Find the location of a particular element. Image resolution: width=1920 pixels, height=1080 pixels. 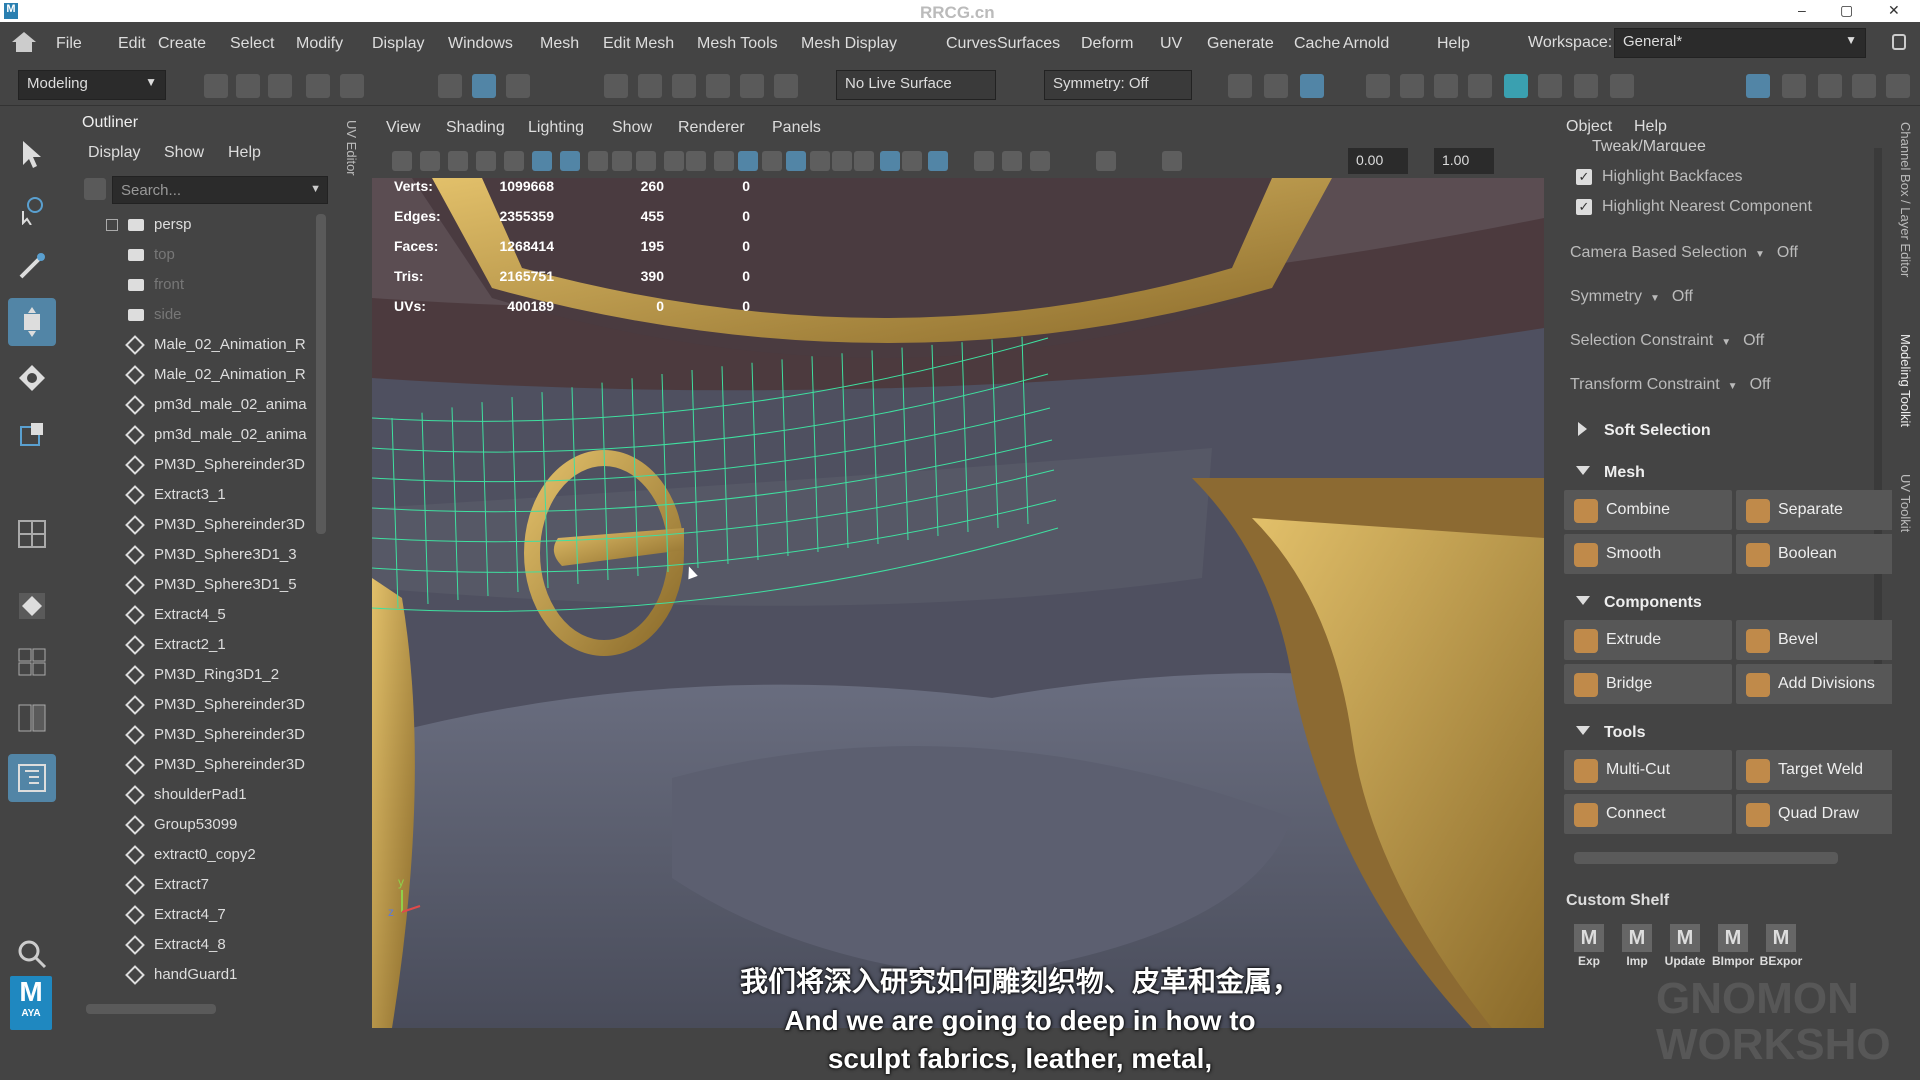

target-weld-button: Target Weld is located at coordinates (1820, 770).